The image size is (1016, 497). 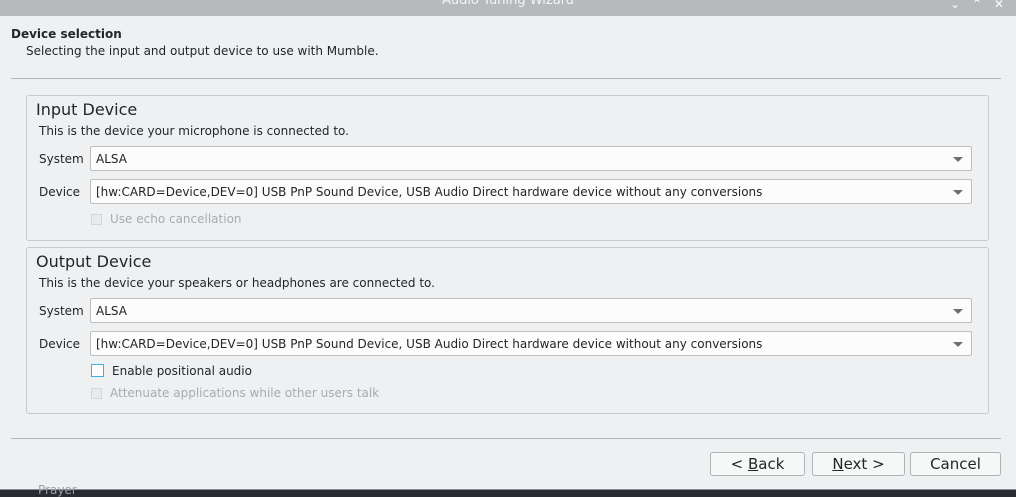 I want to click on output-device-label: Device, so click(x=60, y=344).